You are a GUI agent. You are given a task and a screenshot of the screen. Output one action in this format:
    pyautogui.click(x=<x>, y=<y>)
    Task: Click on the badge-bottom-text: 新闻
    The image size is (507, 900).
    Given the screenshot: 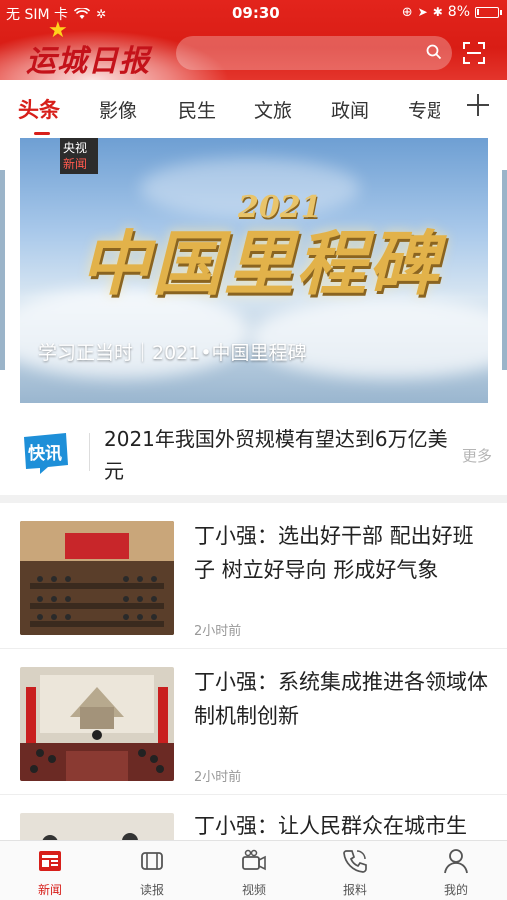 What is the action you would take?
    pyautogui.click(x=75, y=164)
    